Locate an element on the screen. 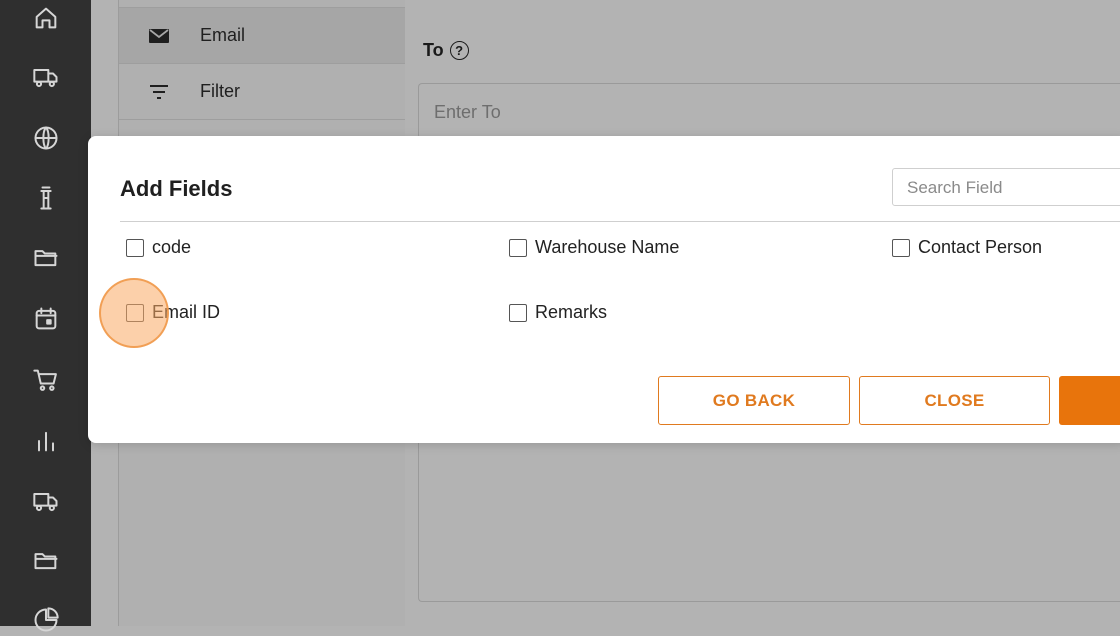 The height and width of the screenshot is (636, 1120). to-input: Enter To is located at coordinates (769, 111).